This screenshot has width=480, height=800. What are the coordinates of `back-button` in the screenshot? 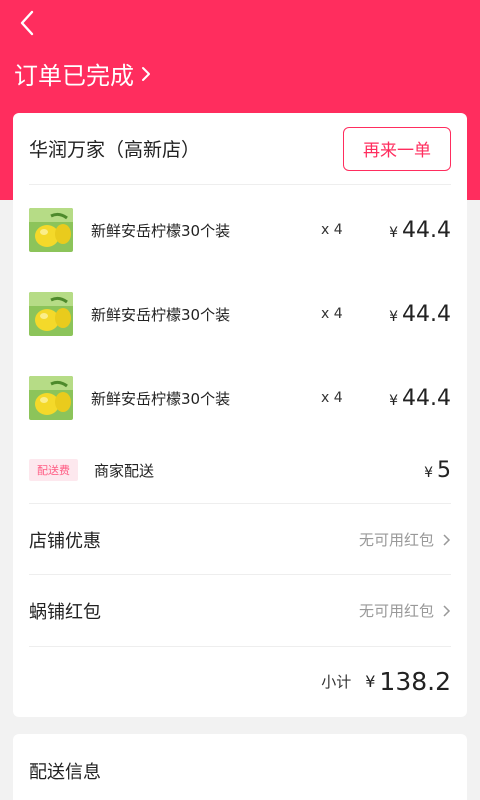 It's located at (27, 23).